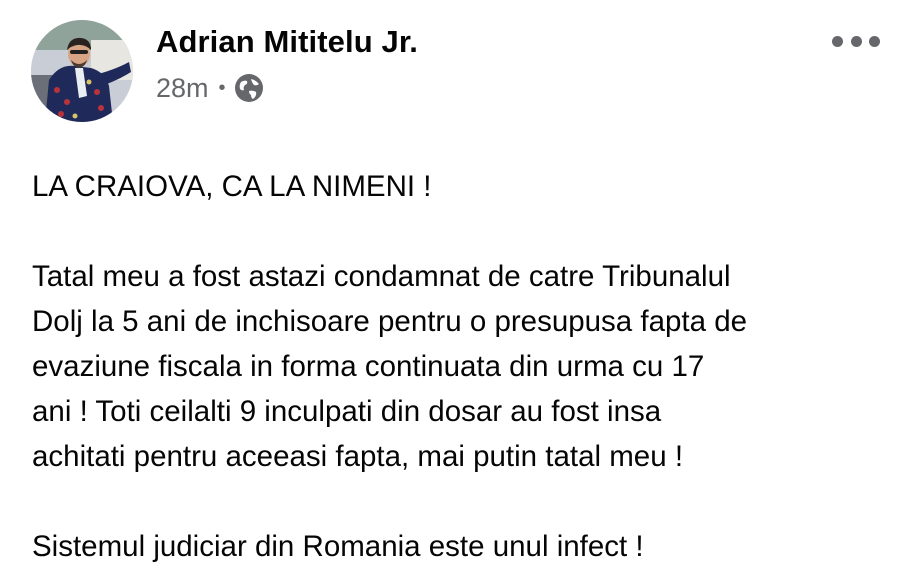  Describe the element at coordinates (287, 42) in the screenshot. I see `author-name: Adrian Mititelu Jr.` at that location.